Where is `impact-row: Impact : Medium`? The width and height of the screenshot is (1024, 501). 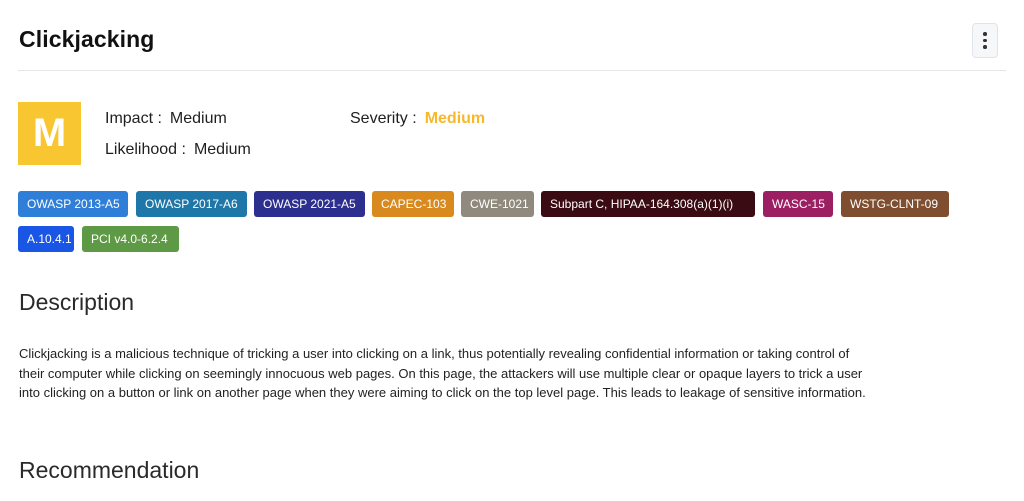 impact-row: Impact : Medium is located at coordinates (166, 119).